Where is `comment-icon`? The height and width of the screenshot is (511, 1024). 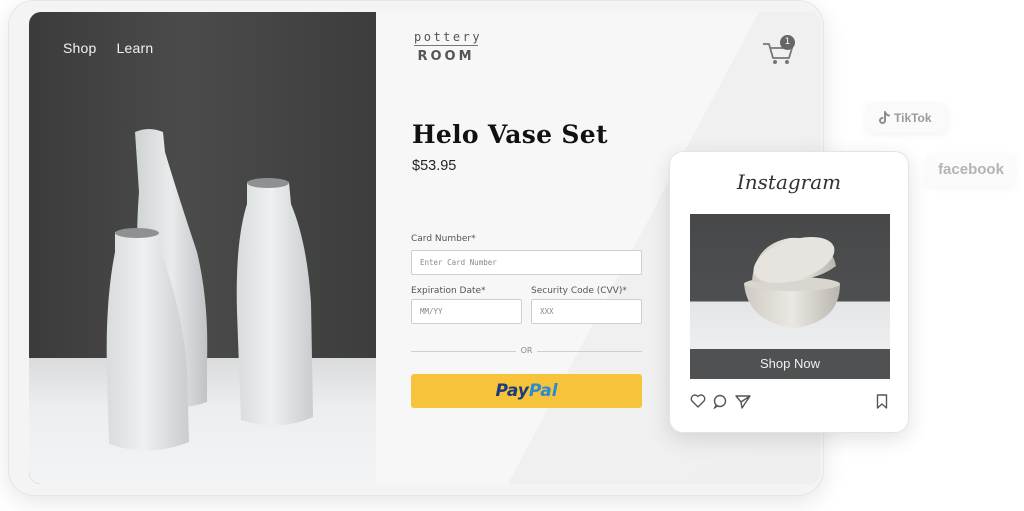
comment-icon is located at coordinates (720, 401).